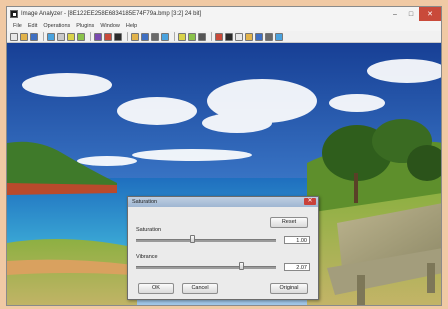 The image size is (448, 309). Describe the element at coordinates (223, 202) in the screenshot. I see `dialog-title-bar: Saturation ✕` at that location.